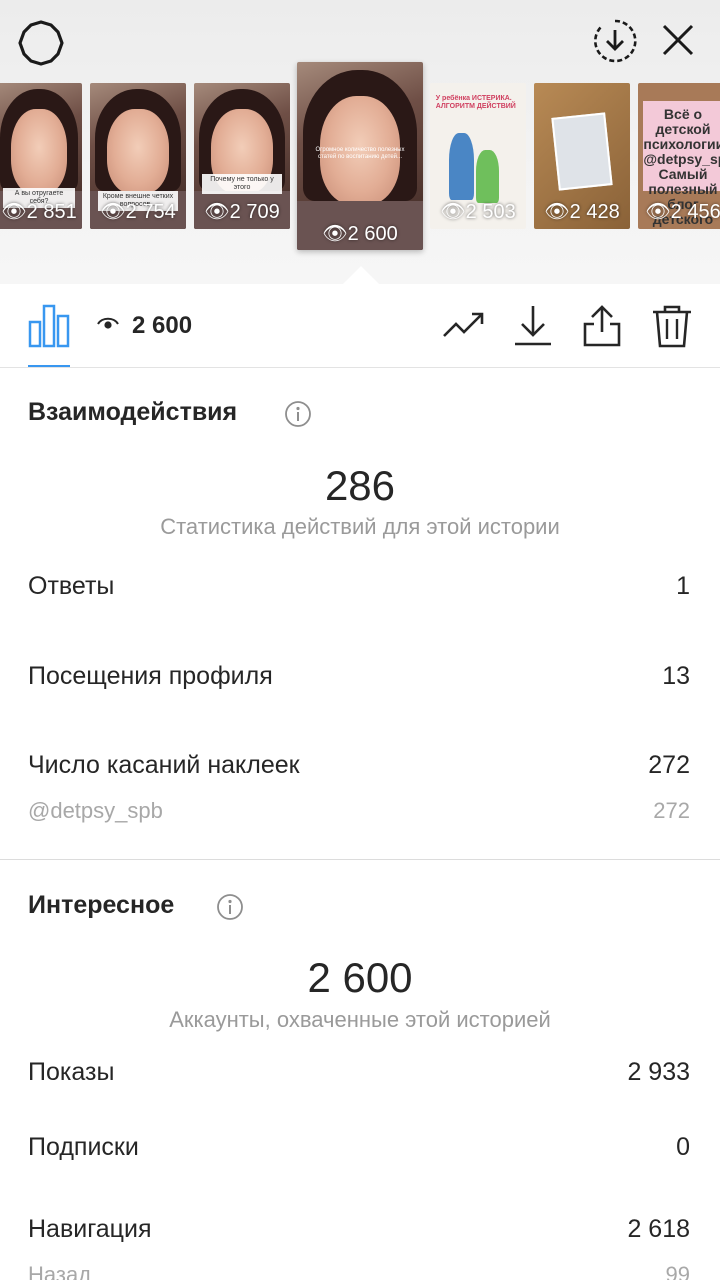 The width and height of the screenshot is (720, 1280). I want to click on story-views: 👁2 709, so click(242, 212).